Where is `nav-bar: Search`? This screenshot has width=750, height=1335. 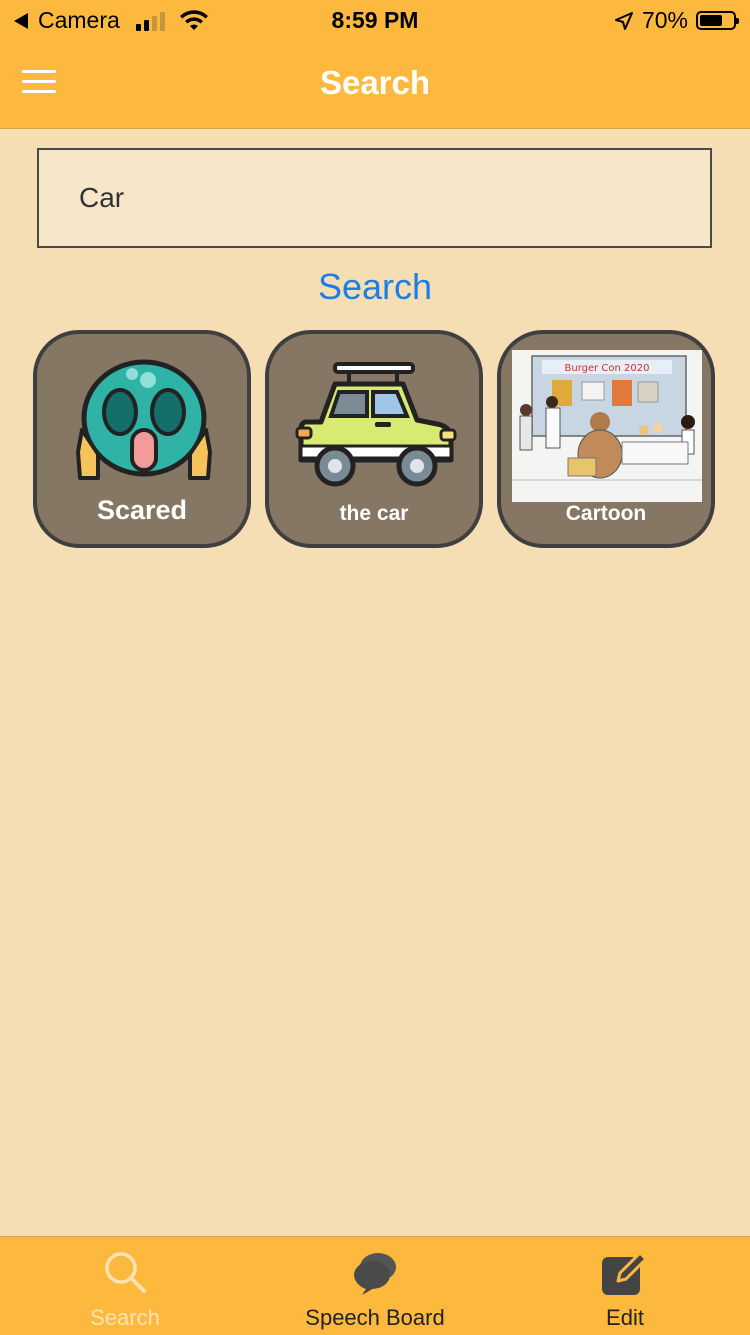
nav-bar: Search is located at coordinates (375, 84).